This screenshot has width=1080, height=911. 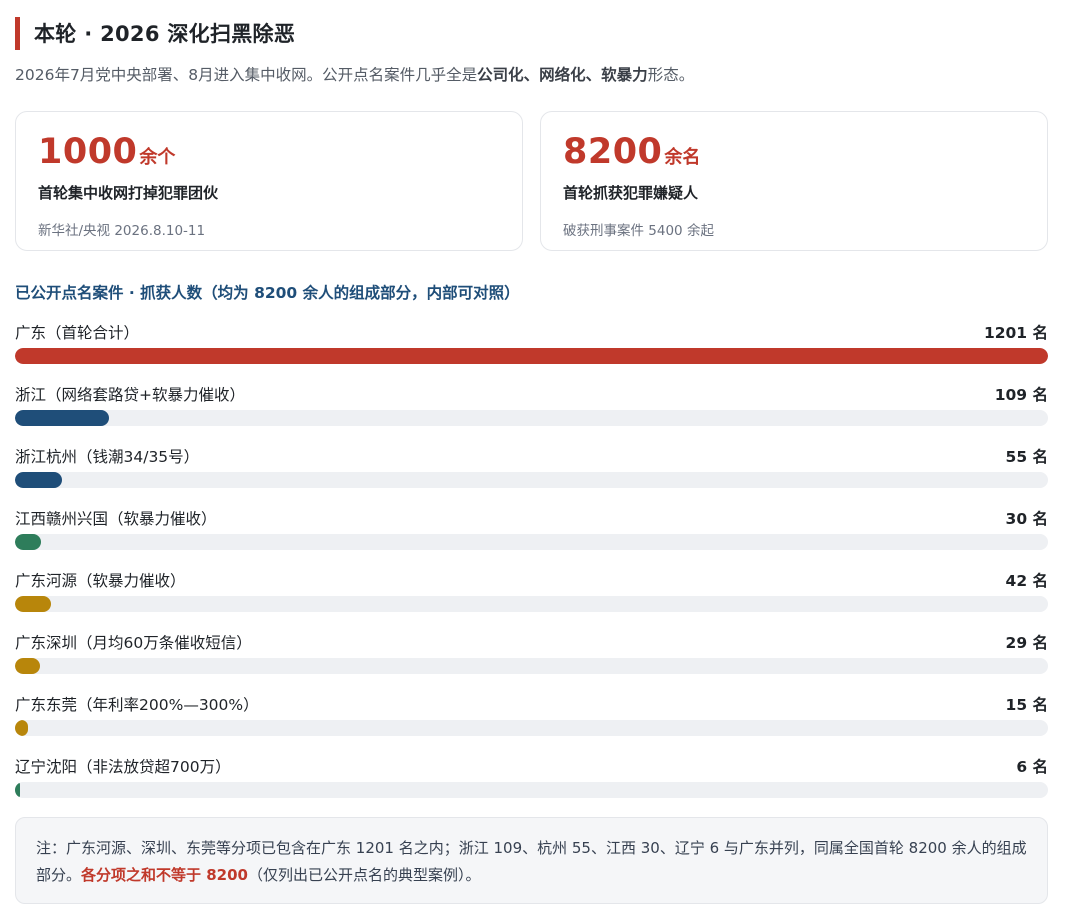 What do you see at coordinates (88, 152) in the screenshot?
I see `stat-value: 1000` at bounding box center [88, 152].